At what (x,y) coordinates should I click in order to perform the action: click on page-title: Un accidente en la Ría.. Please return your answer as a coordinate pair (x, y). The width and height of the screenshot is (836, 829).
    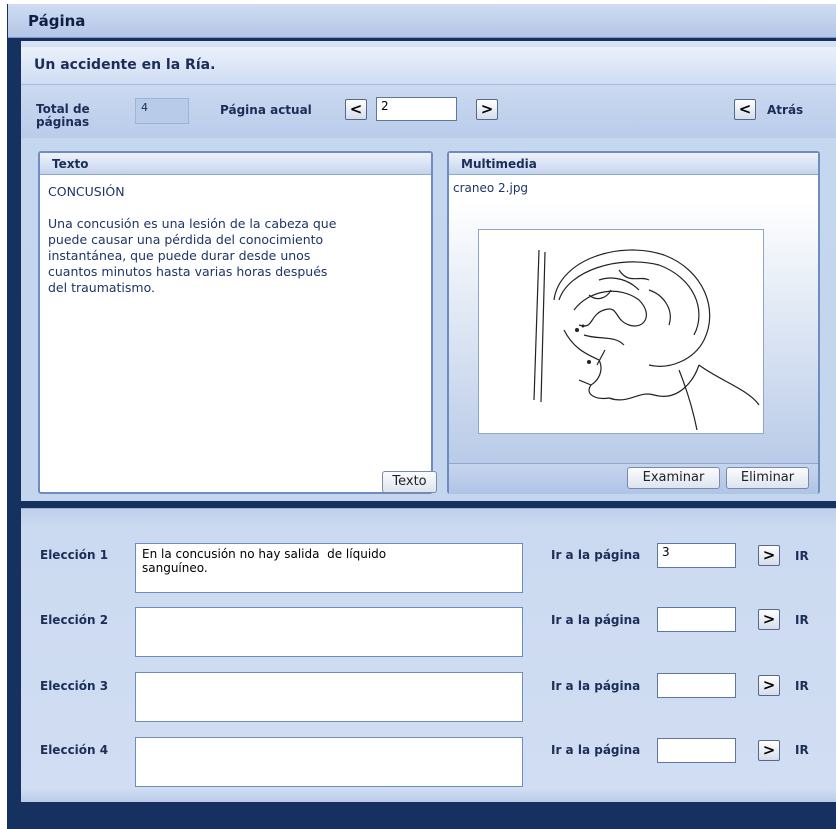
    Looking at the image, I should click on (125, 65).